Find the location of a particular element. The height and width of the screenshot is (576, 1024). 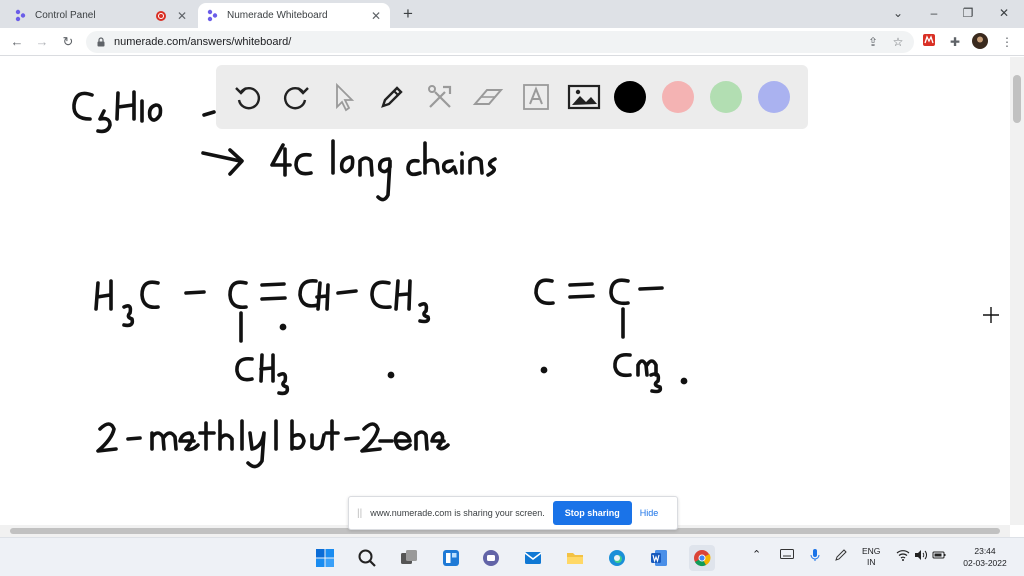

share-icon: ⇪ is located at coordinates (873, 42).